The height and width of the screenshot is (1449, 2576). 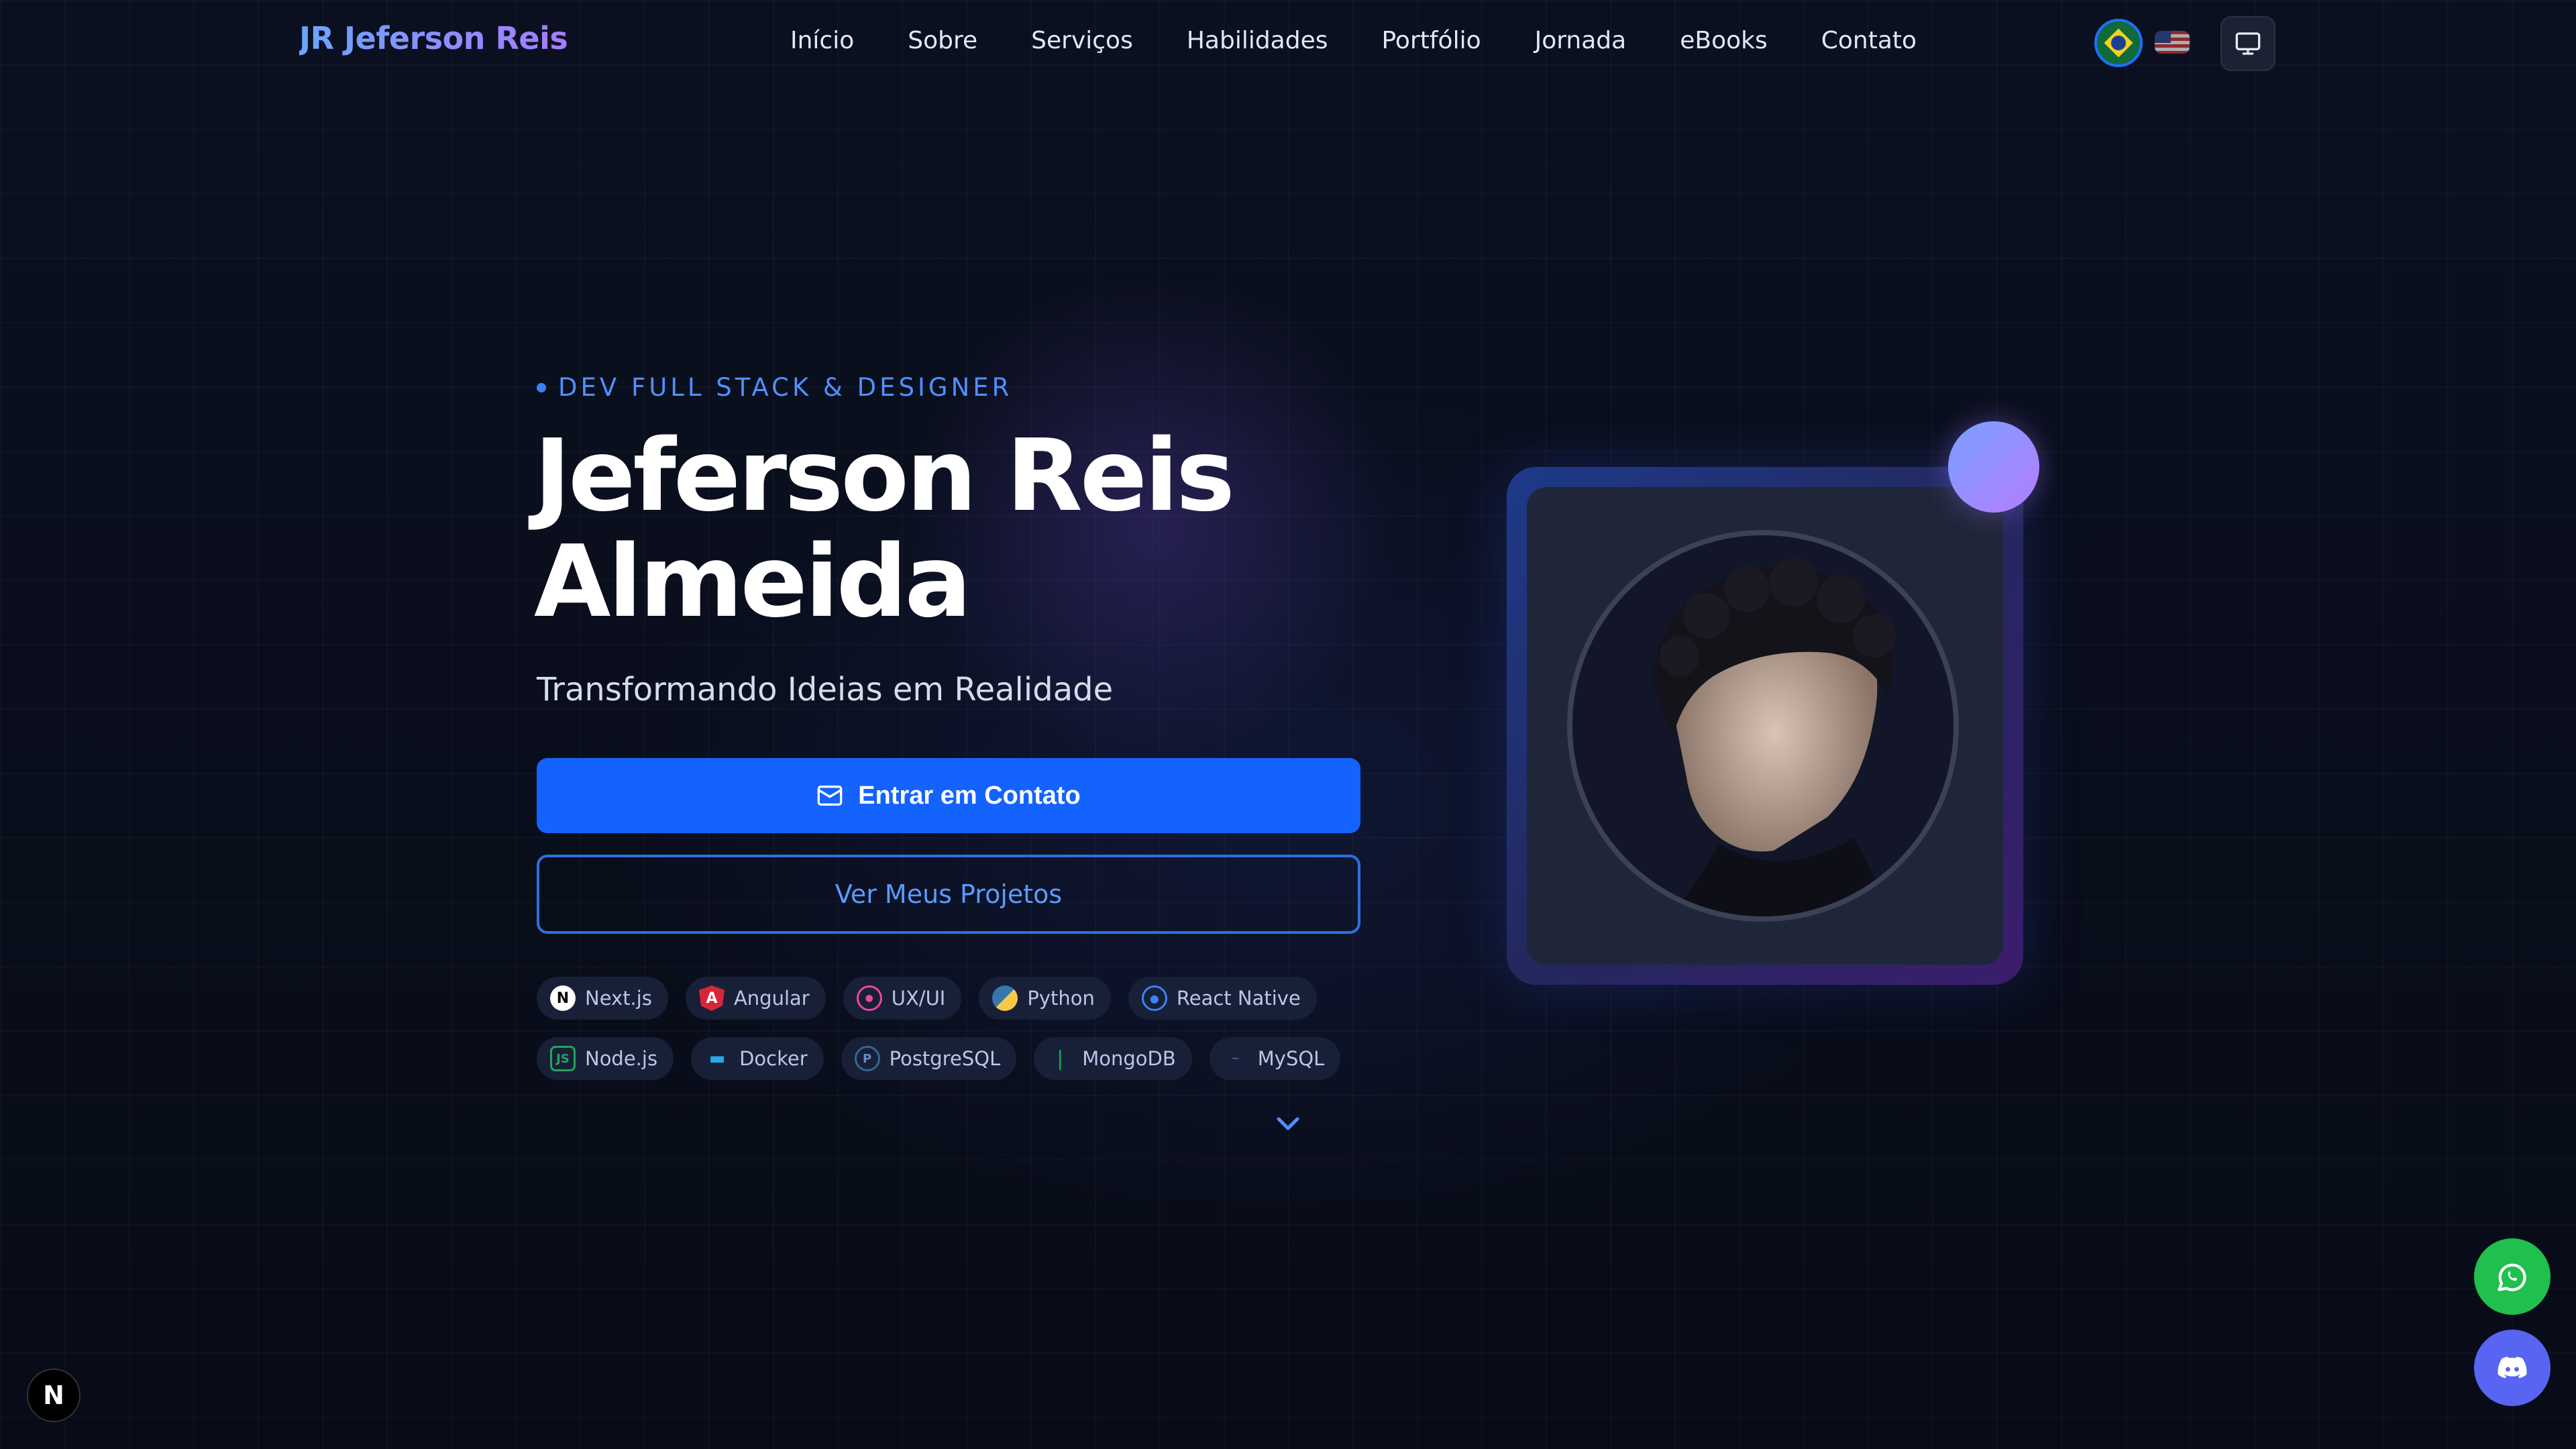 What do you see at coordinates (884, 475) in the screenshot?
I see `hero-title-line1: Jeferson Reis` at bounding box center [884, 475].